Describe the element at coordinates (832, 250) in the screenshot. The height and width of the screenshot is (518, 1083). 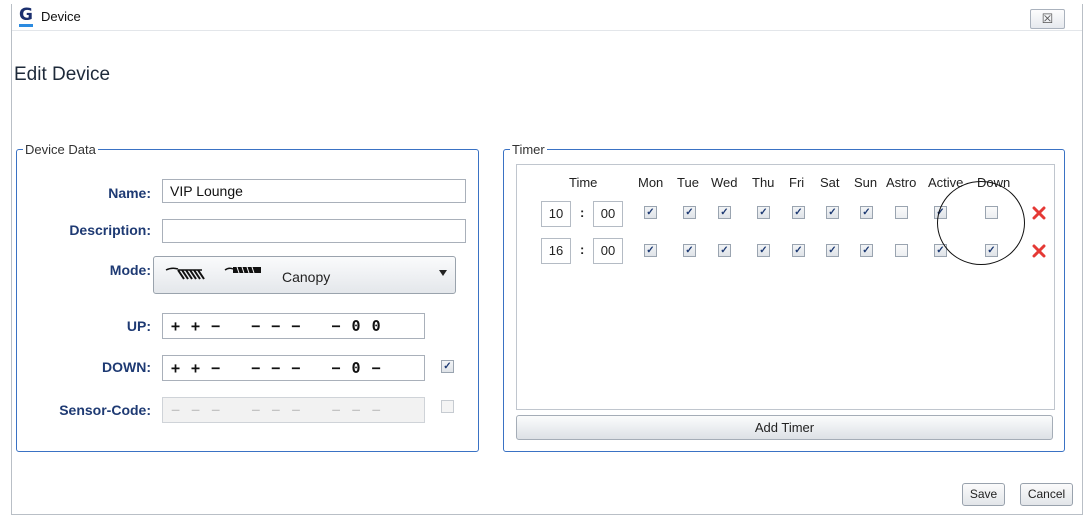
I see `timer-2-sat-checkbox: ✓` at that location.